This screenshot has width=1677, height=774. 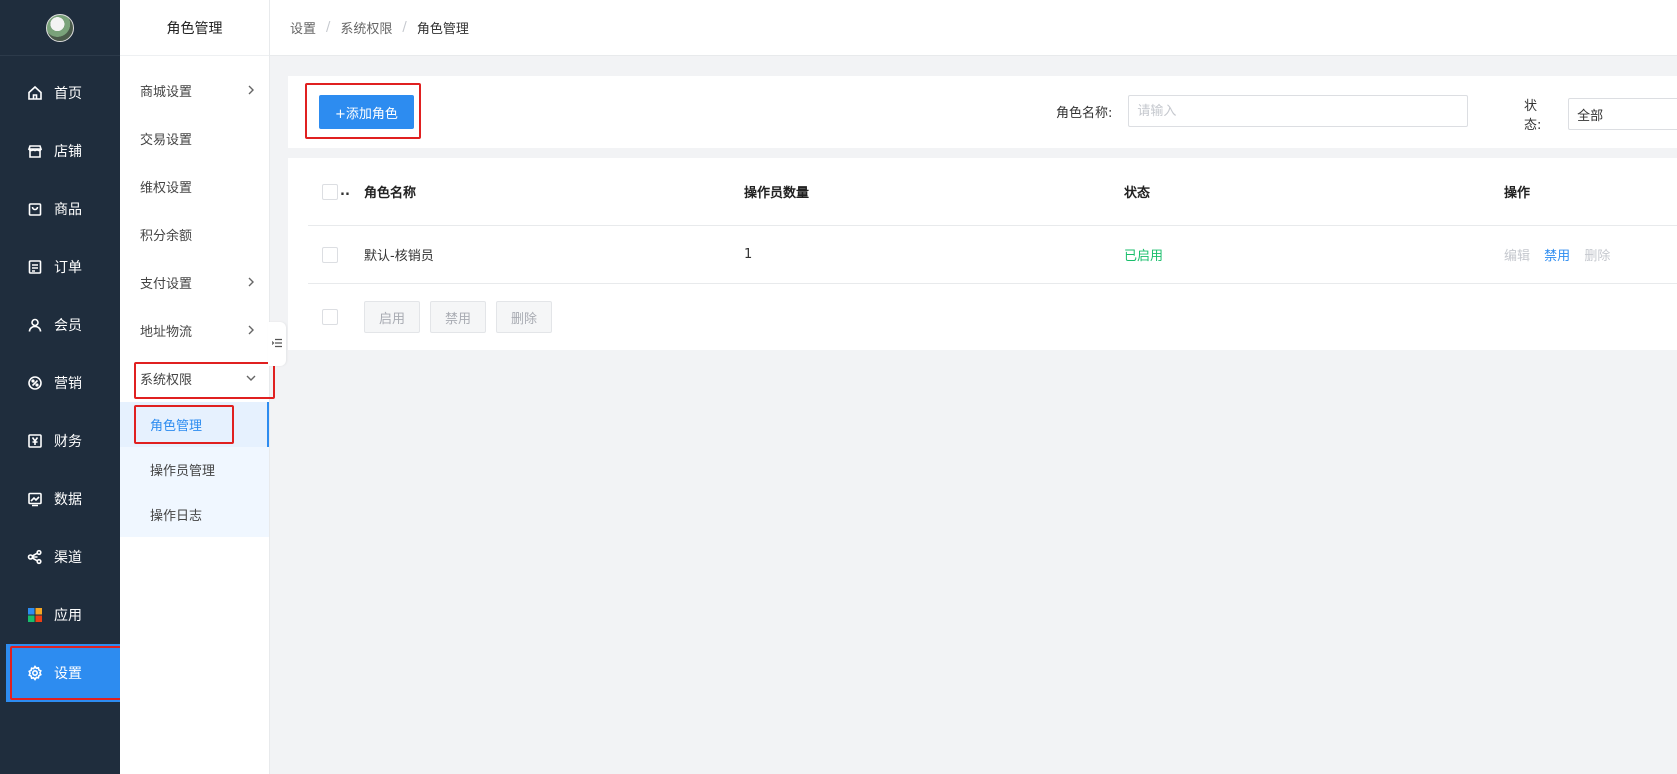 I want to click on batch-select-checkbox, so click(x=330, y=317).